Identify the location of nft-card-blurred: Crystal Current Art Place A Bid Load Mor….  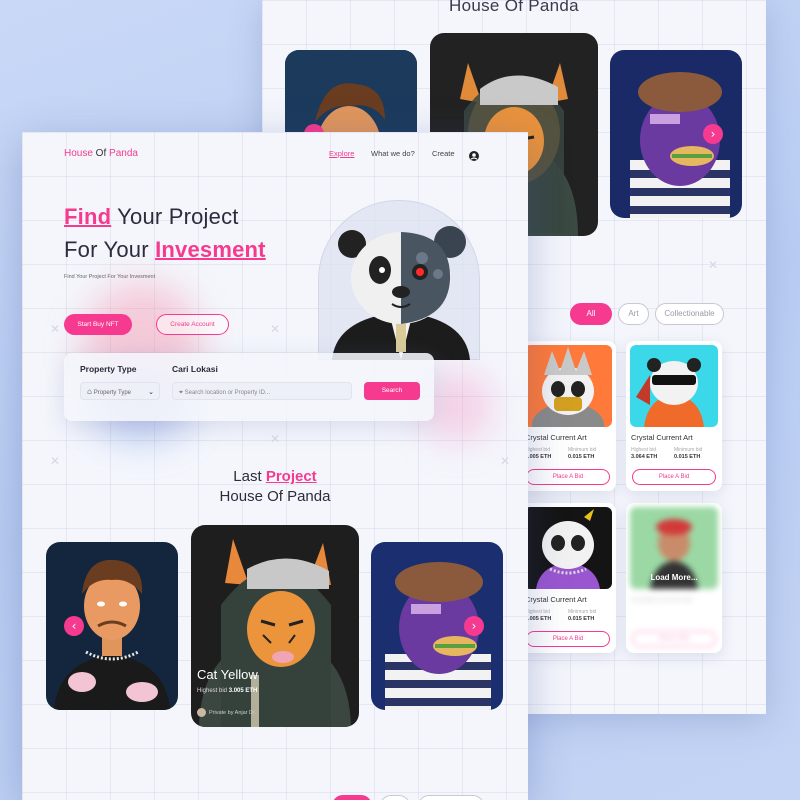
(674, 578).